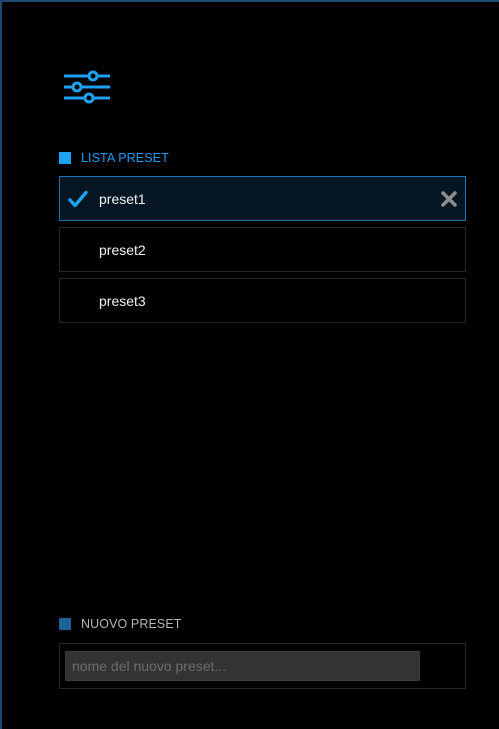 The width and height of the screenshot is (499, 729). What do you see at coordinates (122, 301) in the screenshot?
I see `preset-name: preset3` at bounding box center [122, 301].